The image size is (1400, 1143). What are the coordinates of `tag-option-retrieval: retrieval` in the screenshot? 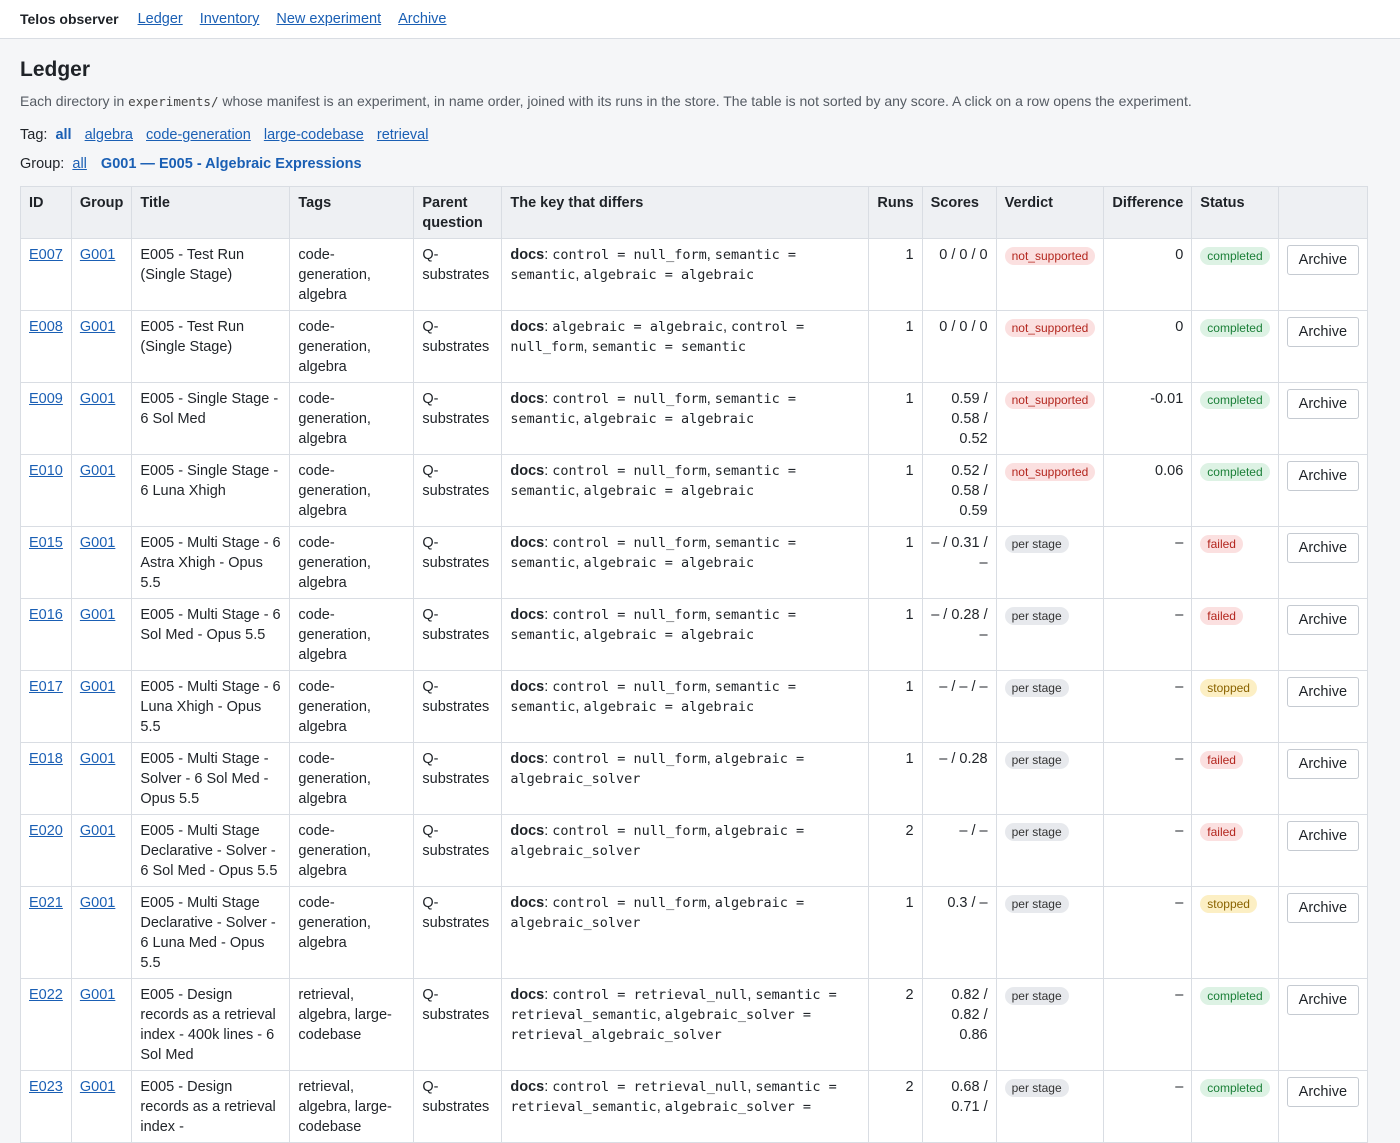 It's located at (403, 135).